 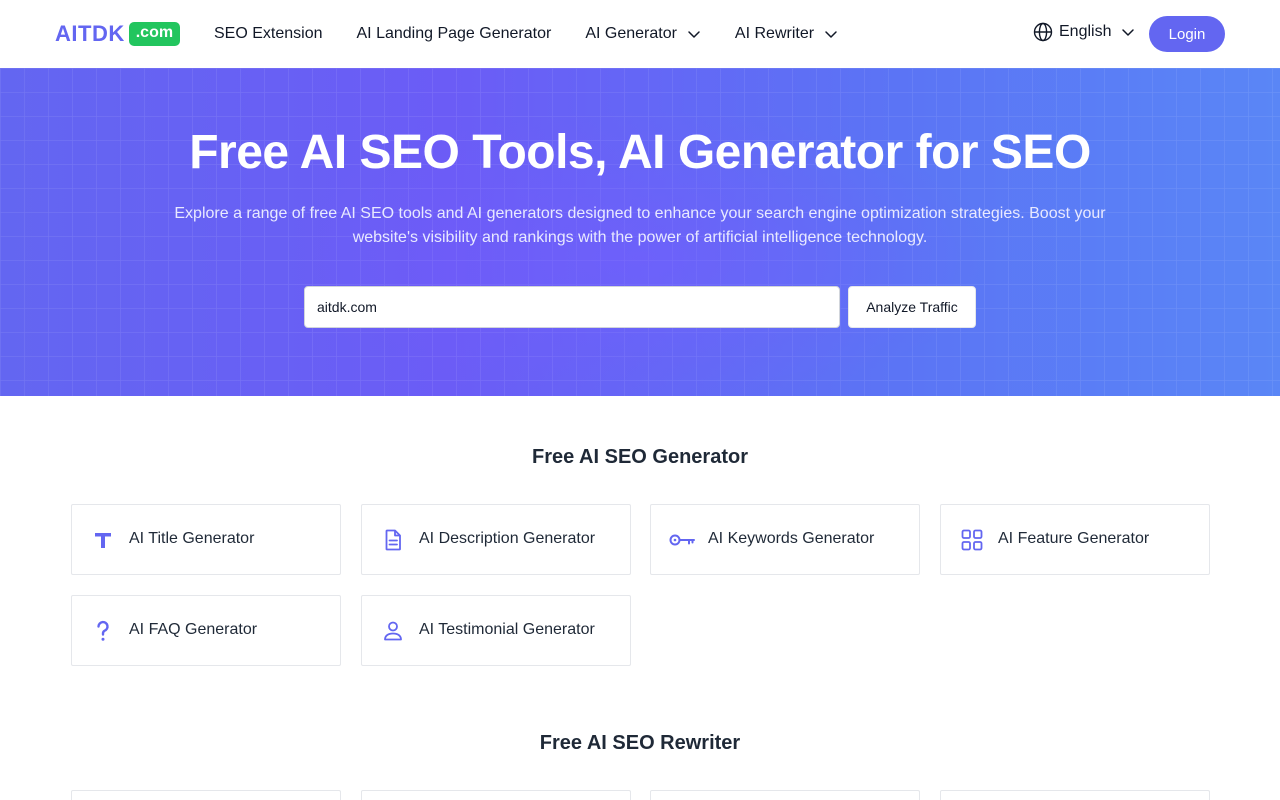 What do you see at coordinates (791, 538) in the screenshot?
I see `card-label: AI Keywords Generator` at bounding box center [791, 538].